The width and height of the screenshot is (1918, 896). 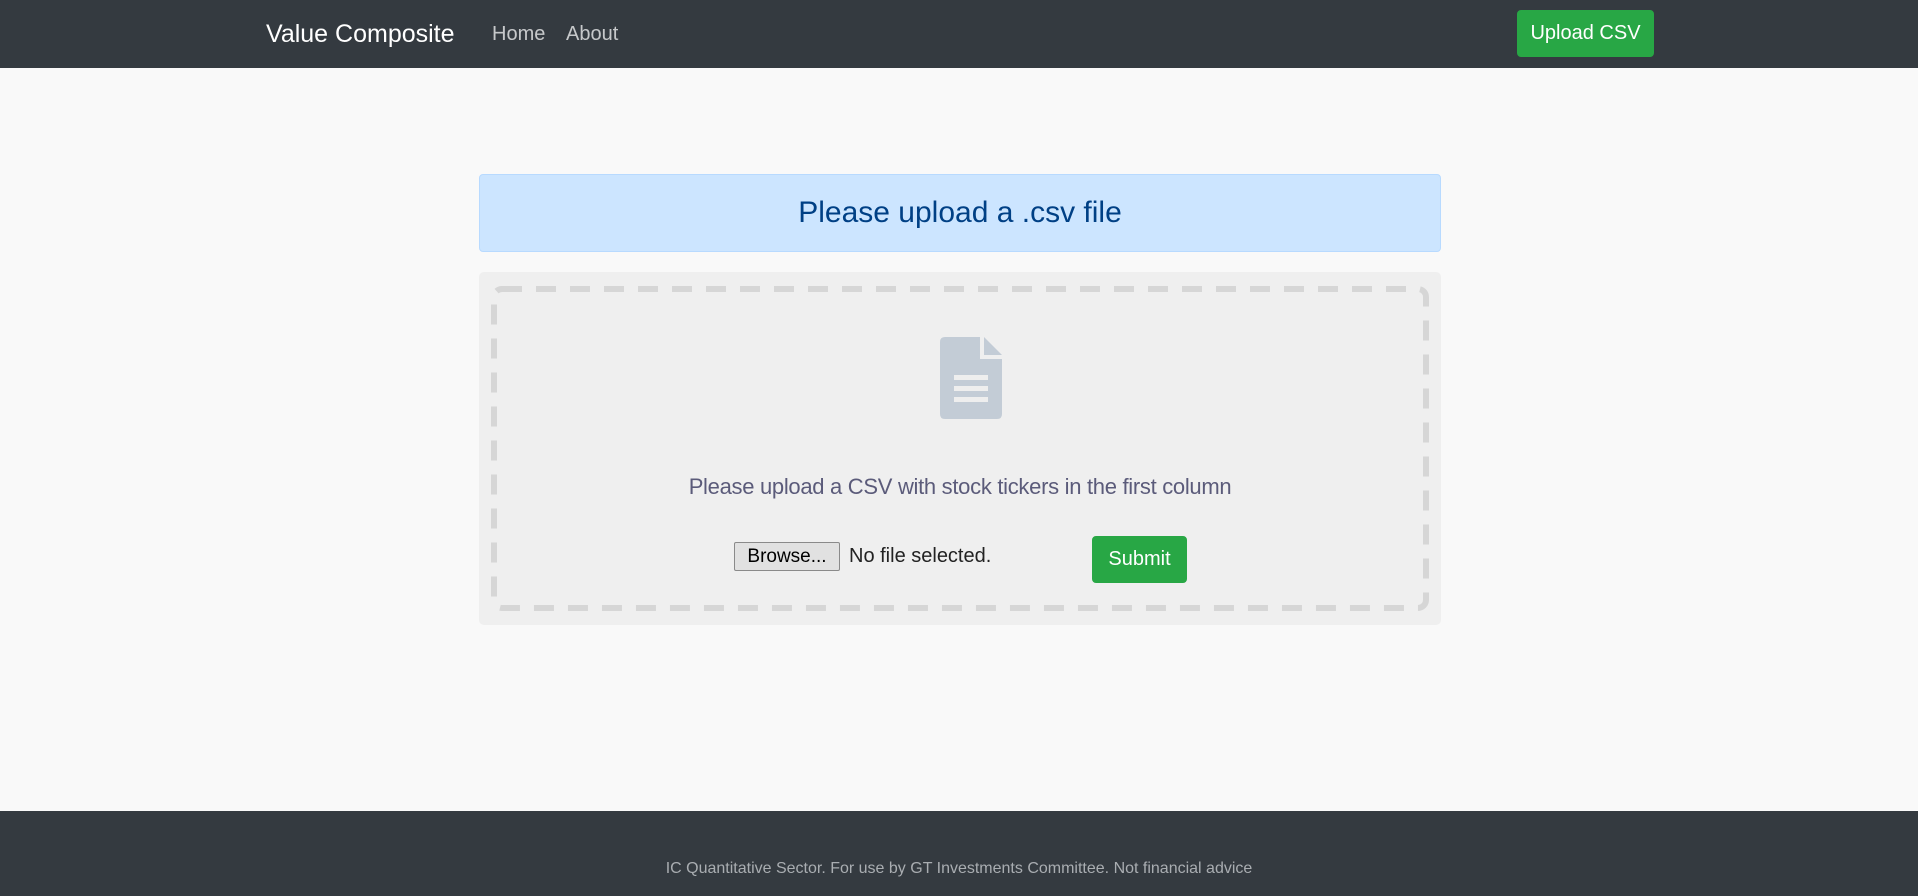 I want to click on upload-alert: Please upload a .csv file, so click(x=960, y=213).